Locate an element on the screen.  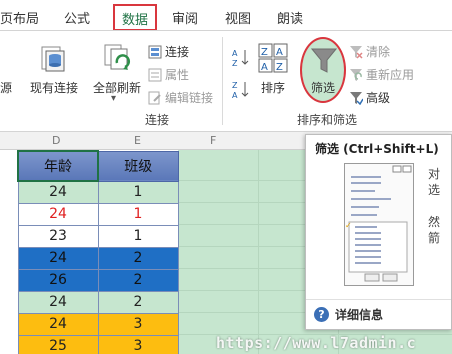
edit-links-label: 编辑链接 is located at coordinates (189, 98).